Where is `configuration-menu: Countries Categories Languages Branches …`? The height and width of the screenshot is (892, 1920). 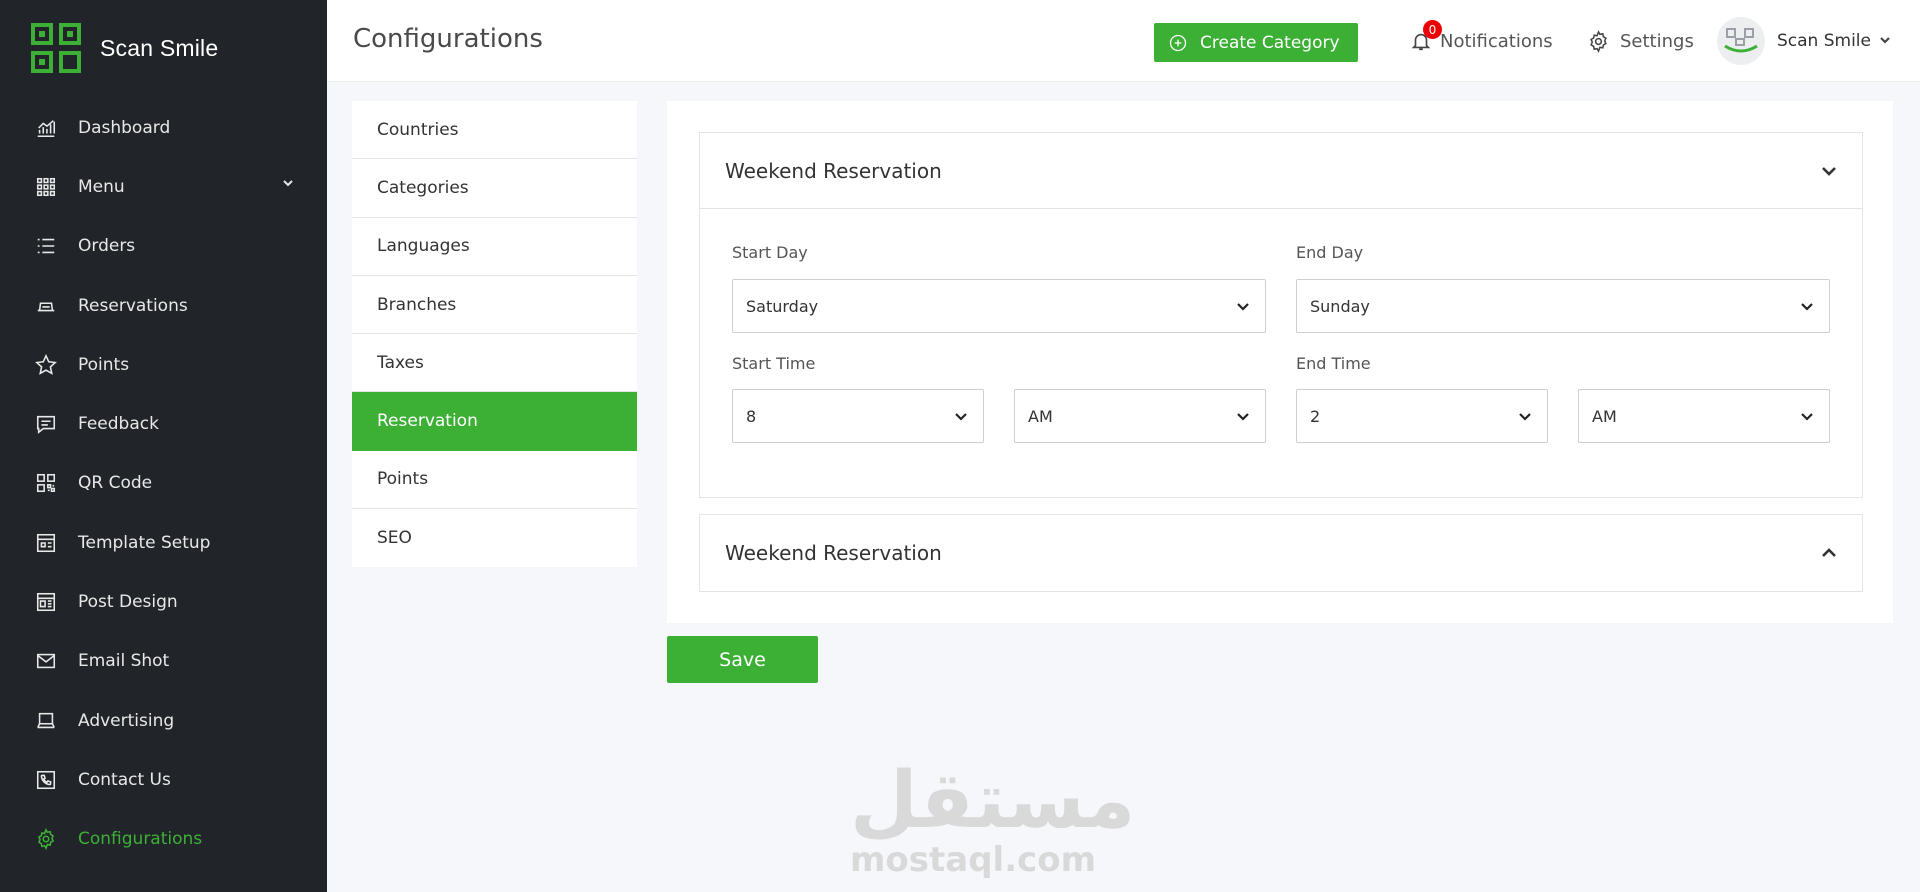 configuration-menu: Countries Categories Languages Branches … is located at coordinates (494, 334).